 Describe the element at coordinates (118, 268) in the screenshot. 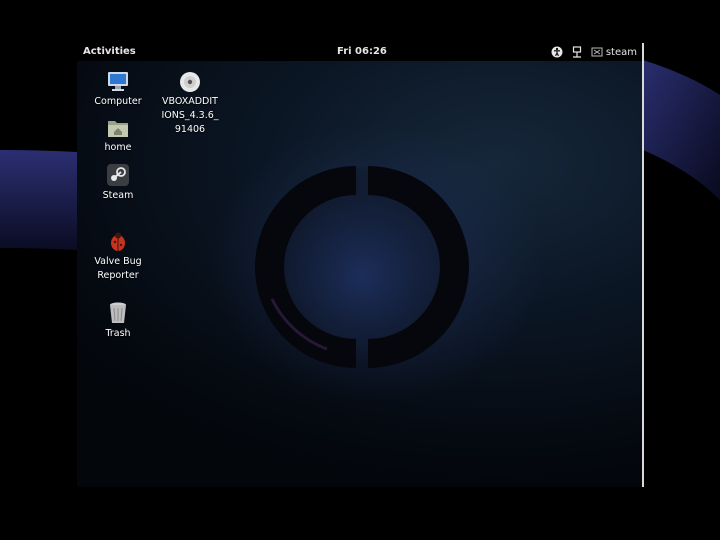

I see `desktop-icon-label: Valve Bug Reporter` at that location.